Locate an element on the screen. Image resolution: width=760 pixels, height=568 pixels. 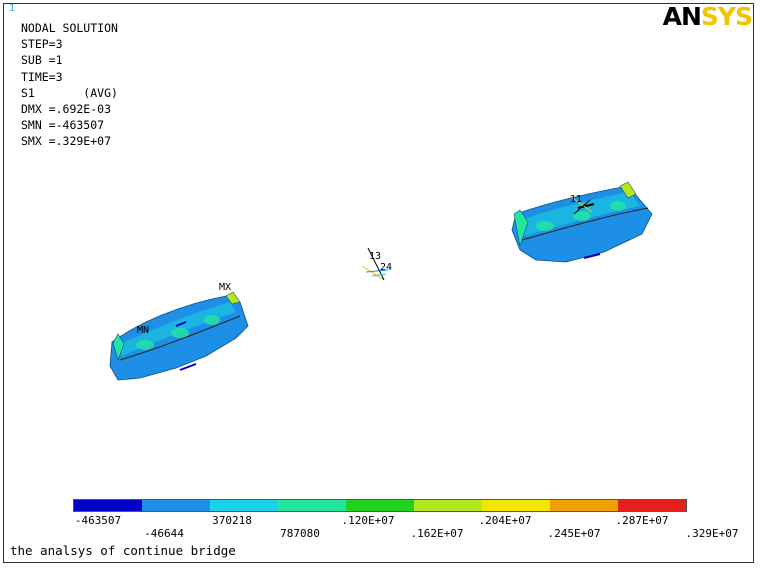
node-label-24: 24 is located at coordinates (386, 267).